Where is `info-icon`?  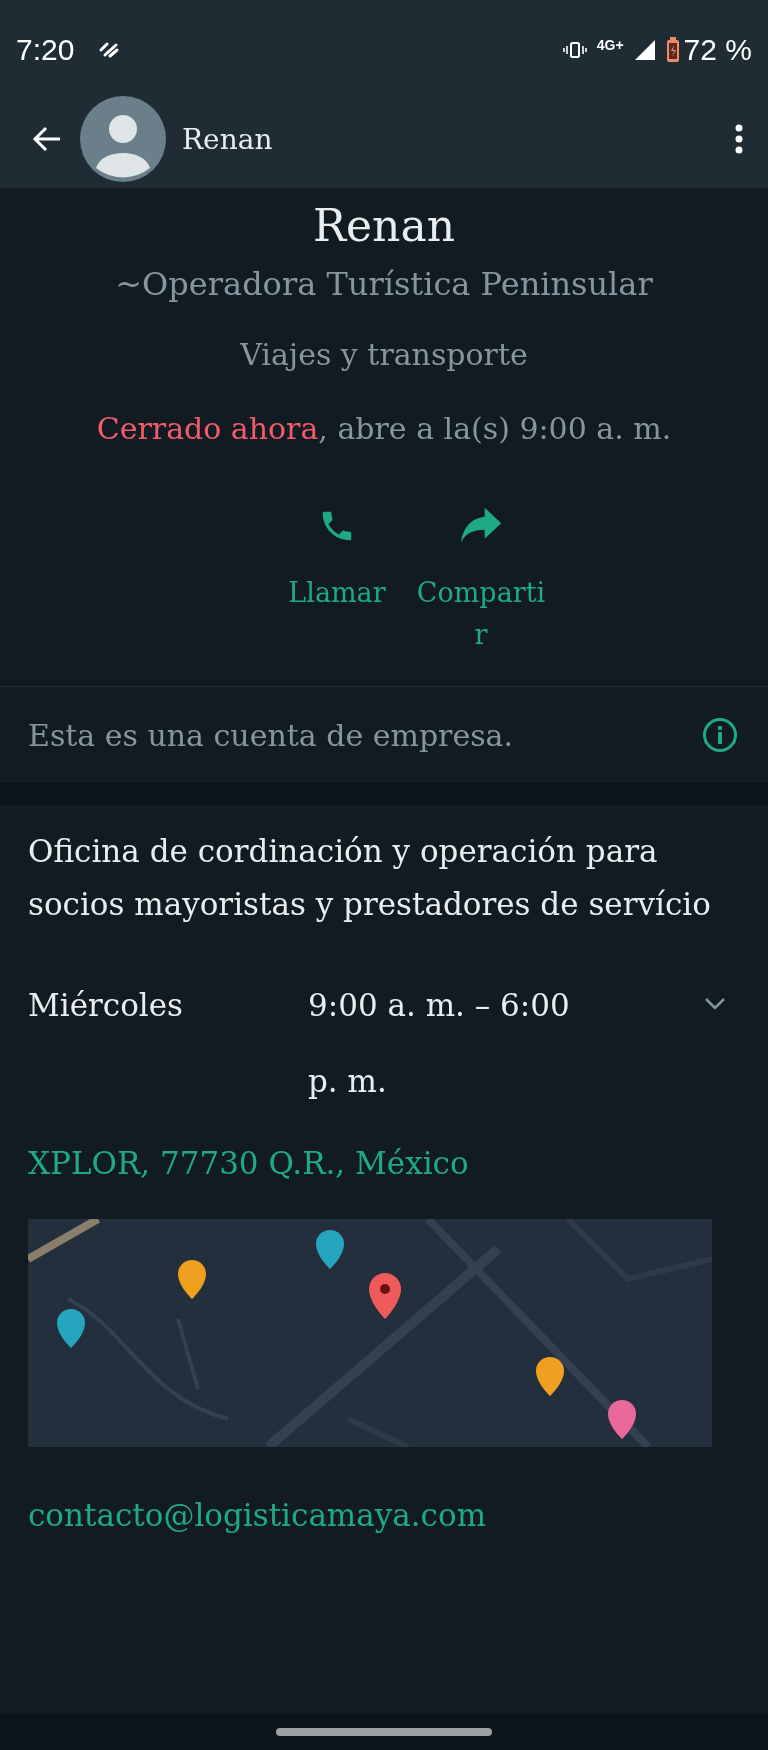 info-icon is located at coordinates (720, 735).